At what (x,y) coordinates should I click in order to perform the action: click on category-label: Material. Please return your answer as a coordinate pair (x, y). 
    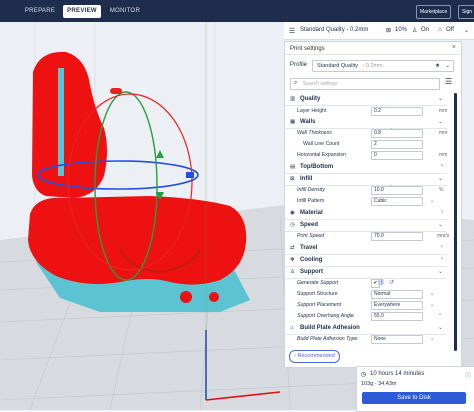
    Looking at the image, I should click on (311, 213).